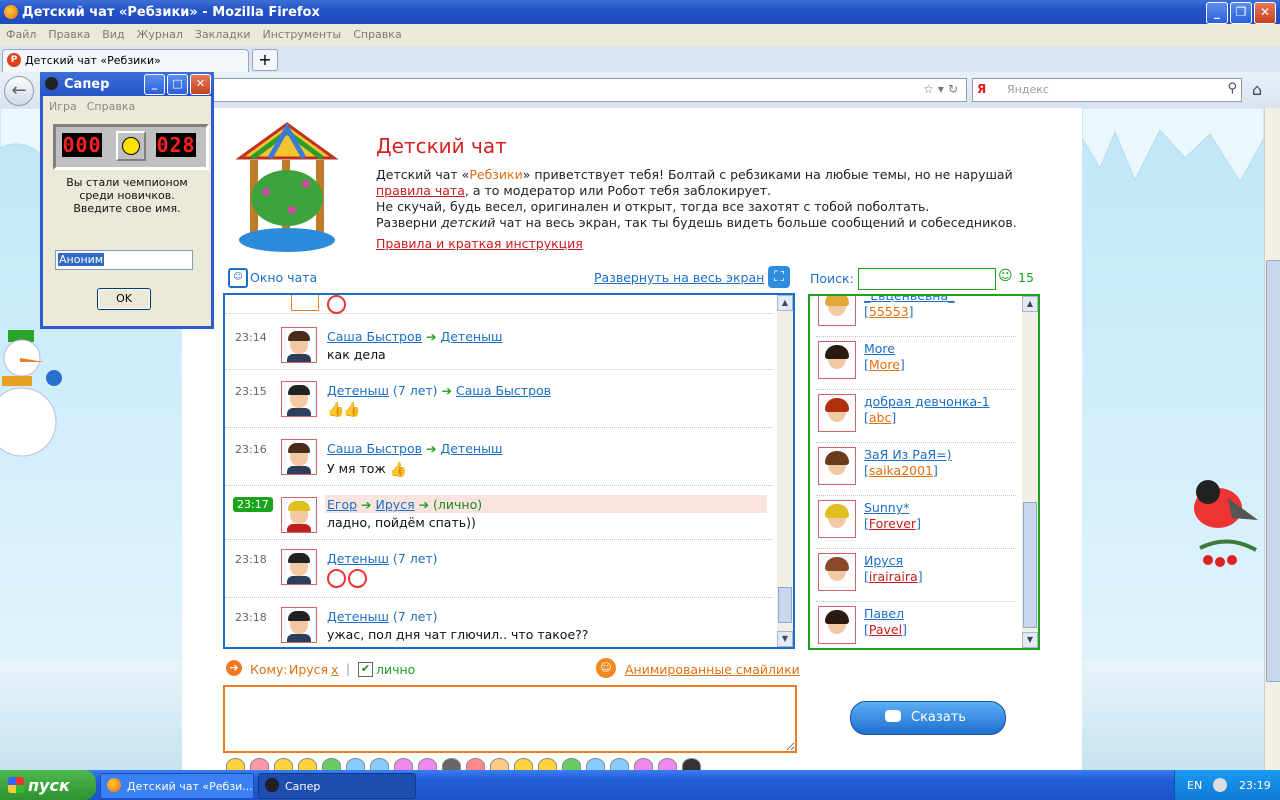 The width and height of the screenshot is (1280, 800). I want to click on start-button: пуск, so click(48, 785).